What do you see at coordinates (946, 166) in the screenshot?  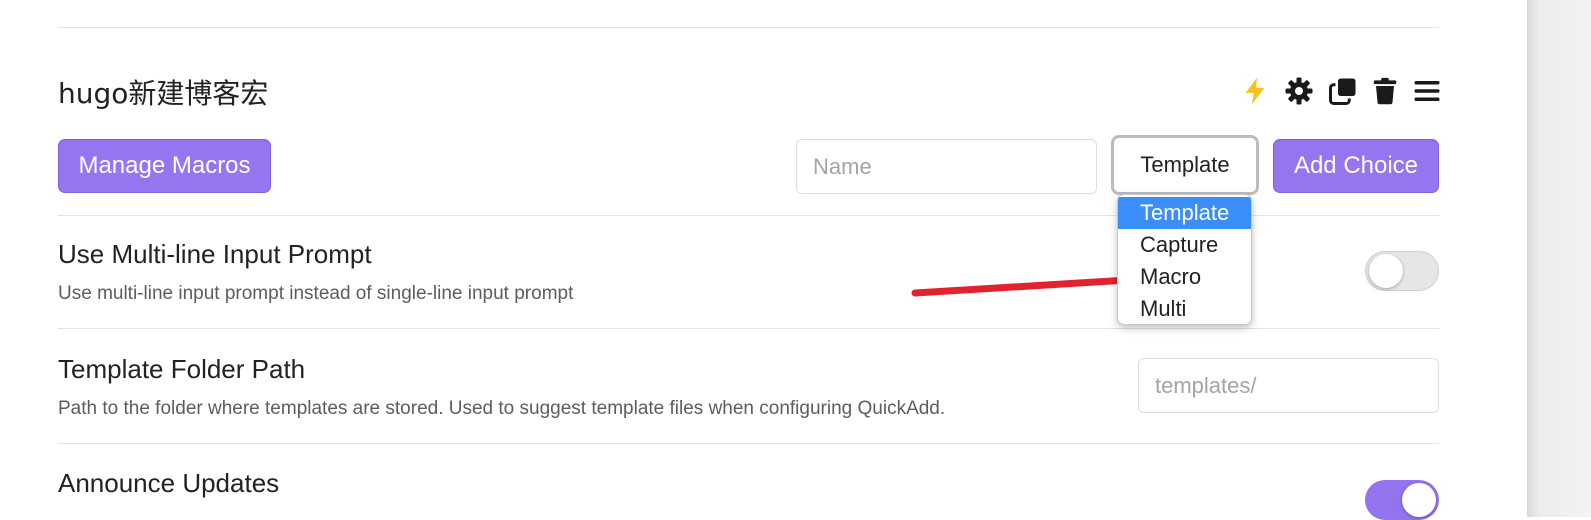 I see `choice-name-input` at bounding box center [946, 166].